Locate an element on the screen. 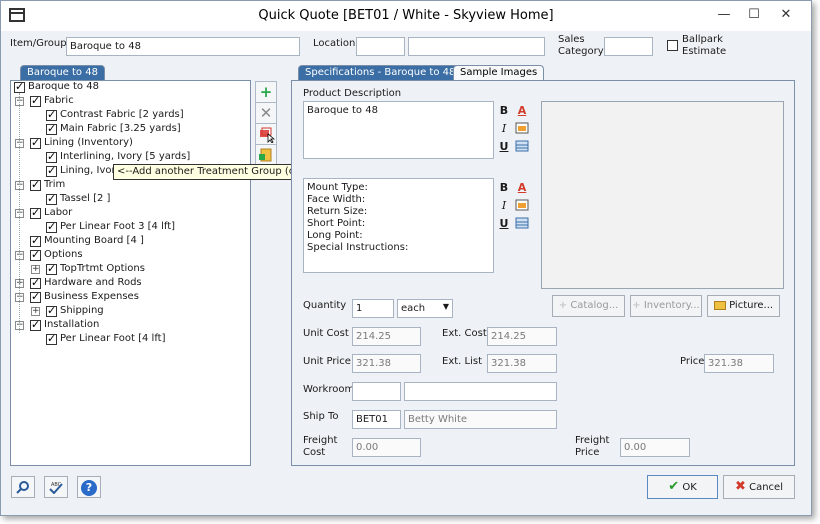 The height and width of the screenshot is (524, 820). tree-node-label: Labor is located at coordinates (58, 212).